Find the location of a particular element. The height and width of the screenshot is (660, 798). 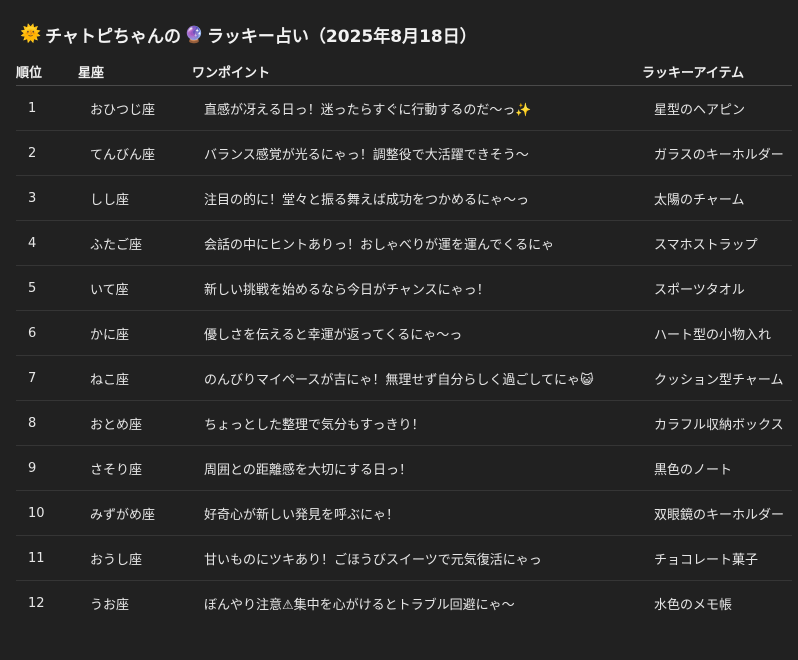

table-header-row: 順位 星座 ワンポイント ラッキーアイテム is located at coordinates (404, 72).